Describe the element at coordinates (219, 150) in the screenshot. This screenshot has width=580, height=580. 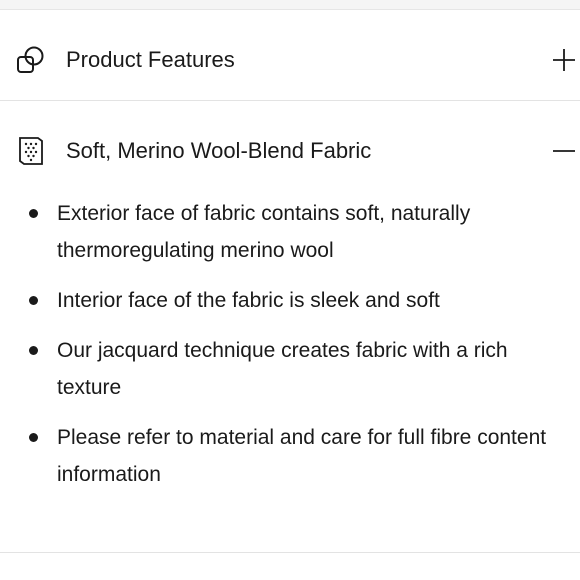
I see `accordion-label: Soft, Merino Wool-Blend Fabric` at that location.